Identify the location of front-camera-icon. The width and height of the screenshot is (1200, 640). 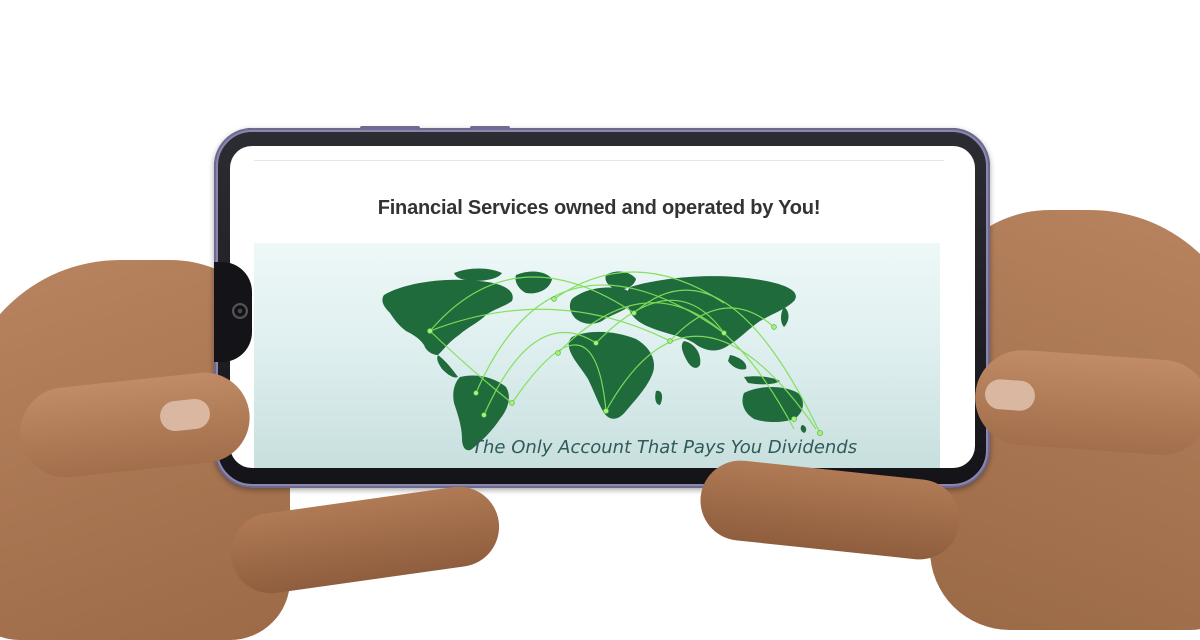
(240, 311).